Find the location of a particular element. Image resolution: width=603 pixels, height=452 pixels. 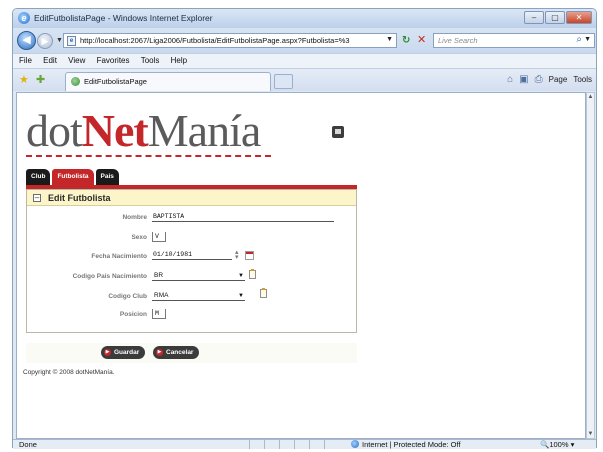

security-zone-label: Internet | Protected Mode: Off is located at coordinates (411, 444).